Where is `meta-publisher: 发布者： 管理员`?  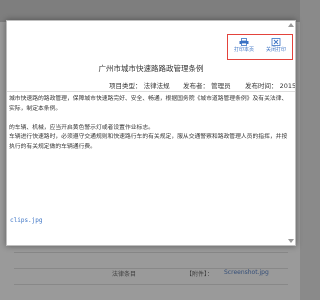 meta-publisher: 发布者： 管理员 is located at coordinates (207, 86).